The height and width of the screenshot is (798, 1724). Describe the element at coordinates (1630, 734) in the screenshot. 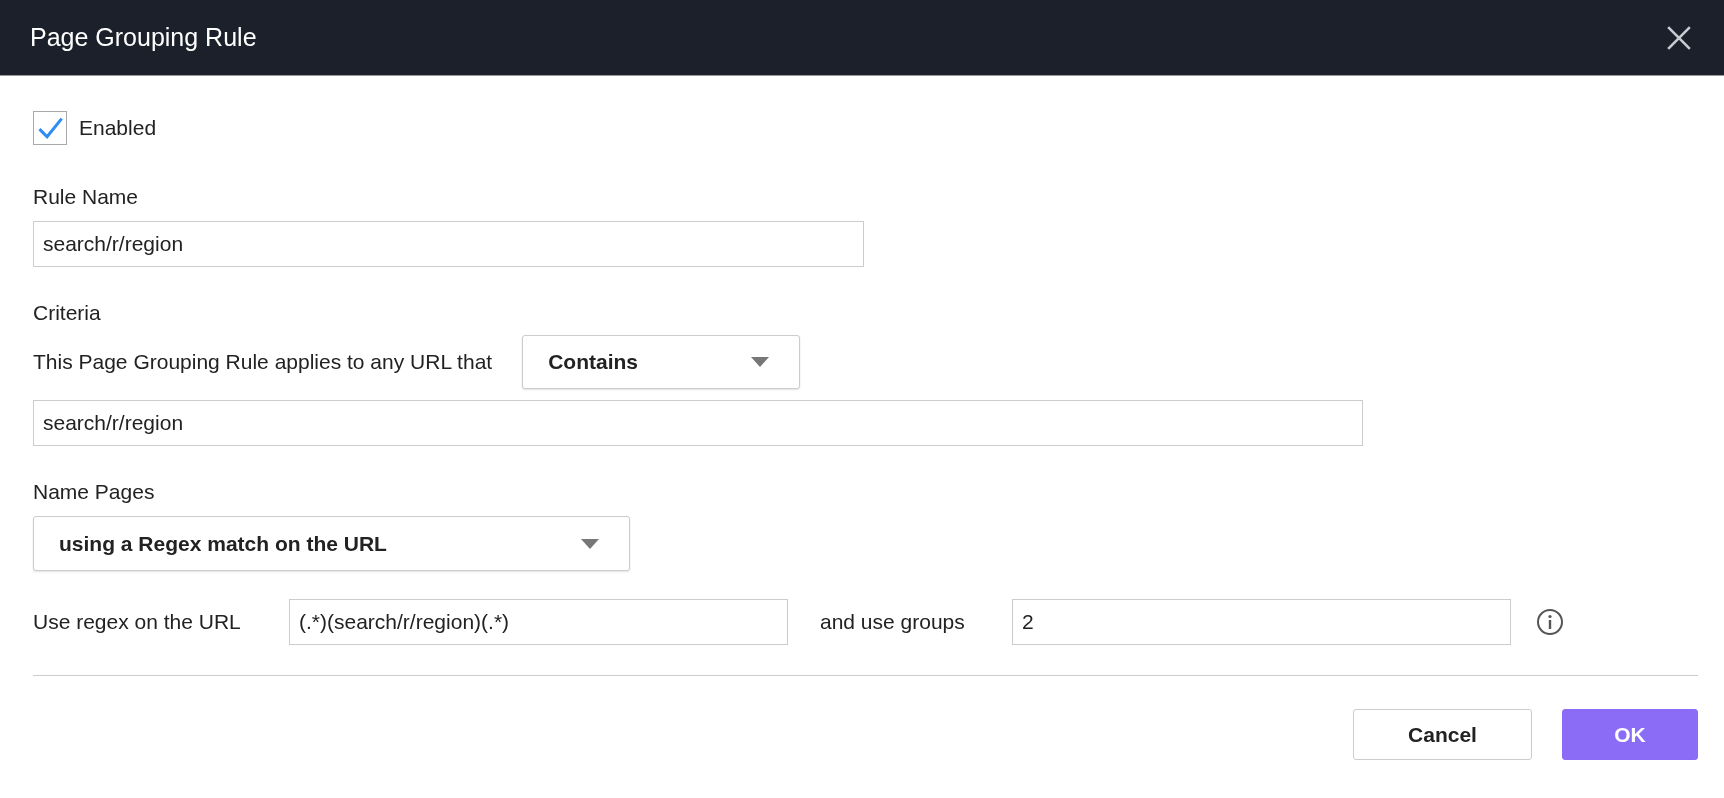

I see `ok-button: OK` at that location.